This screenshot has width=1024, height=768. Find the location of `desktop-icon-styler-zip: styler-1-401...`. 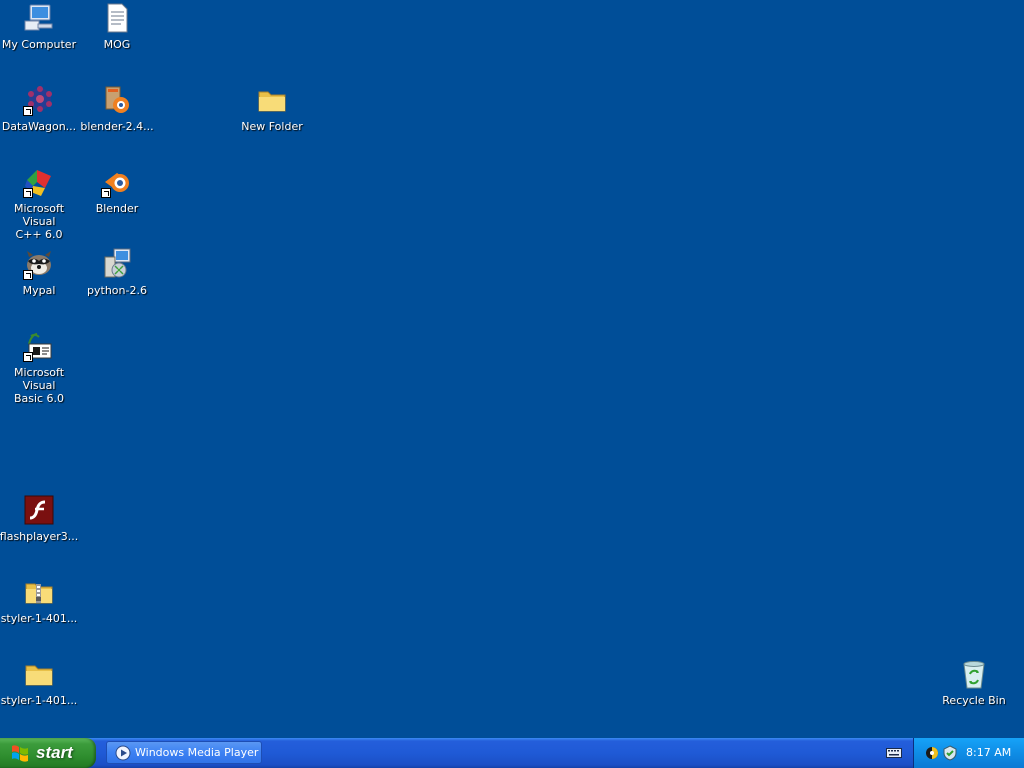

desktop-icon-styler-zip: styler-1-401... is located at coordinates (39, 600).